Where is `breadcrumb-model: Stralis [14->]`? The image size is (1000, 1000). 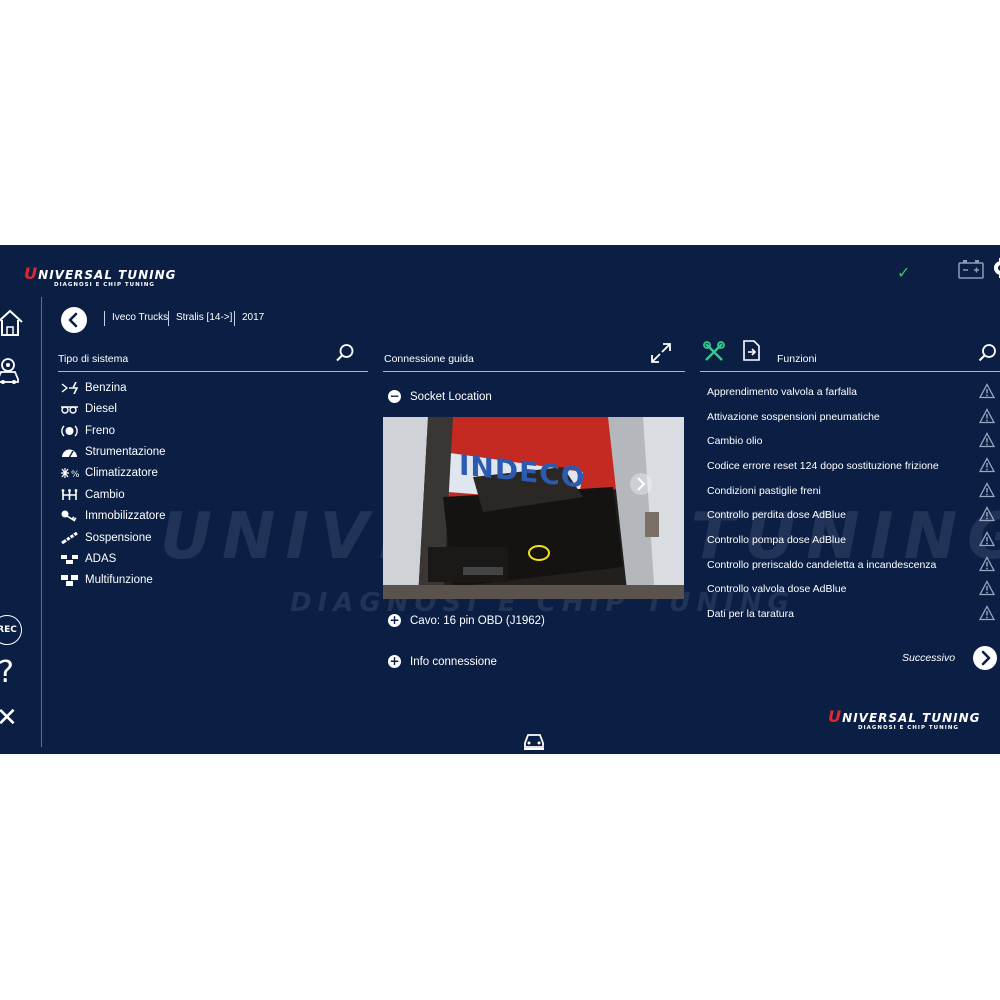
breadcrumb-model: Stralis [14->] is located at coordinates (204, 317).